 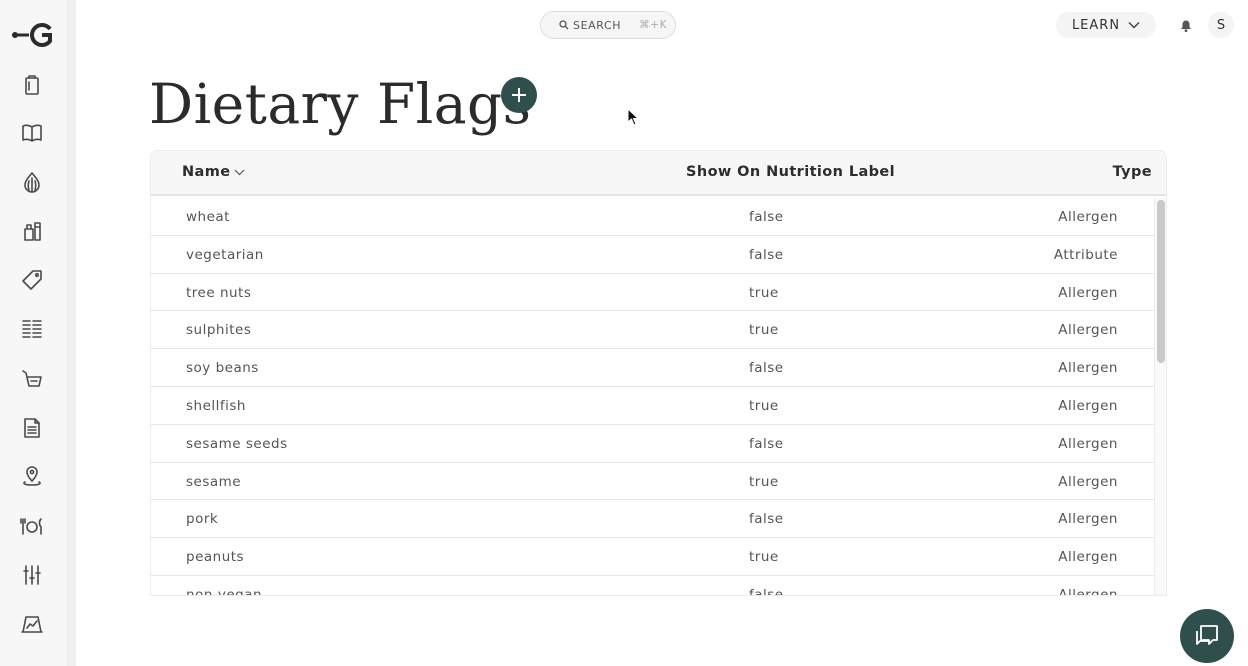 I want to click on cell-name: wheat, so click(x=208, y=217).